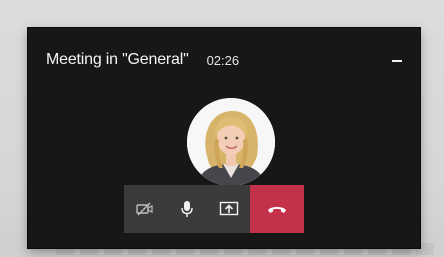 This screenshot has width=444, height=257. I want to click on call-timer: 02:26, so click(223, 60).